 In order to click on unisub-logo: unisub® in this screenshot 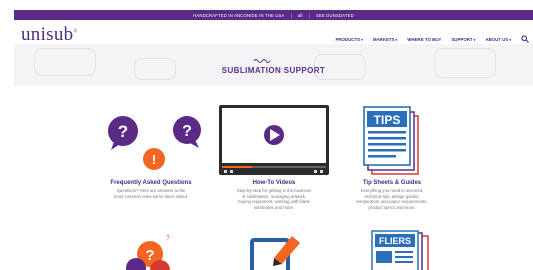, I will do `click(49, 35)`.